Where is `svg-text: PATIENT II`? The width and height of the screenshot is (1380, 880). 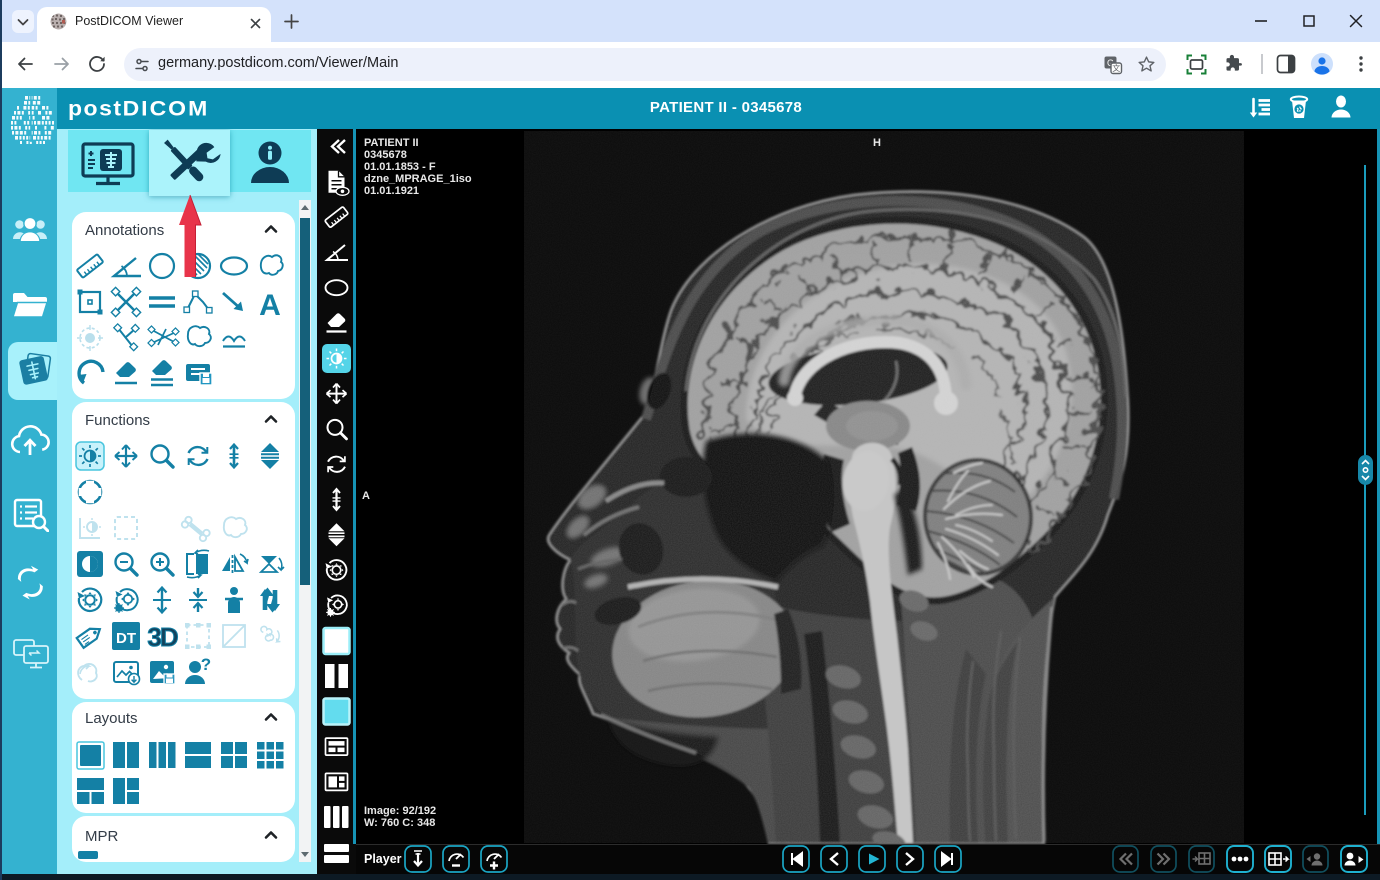
svg-text: PATIENT II is located at coordinates (391, 143).